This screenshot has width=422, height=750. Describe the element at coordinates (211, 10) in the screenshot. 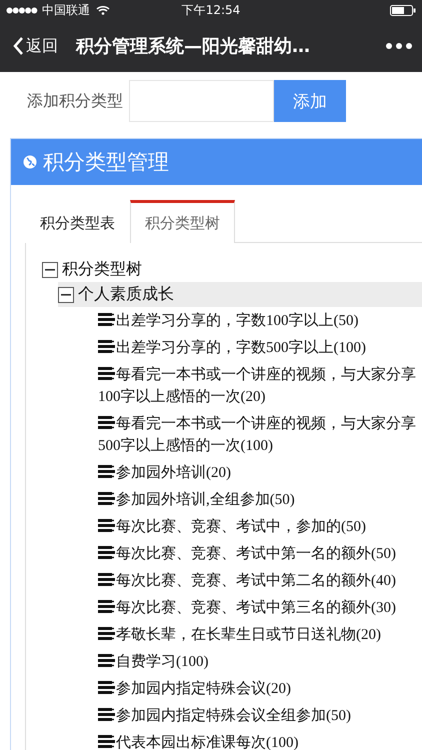

I see `status-time: 下午12:54` at that location.